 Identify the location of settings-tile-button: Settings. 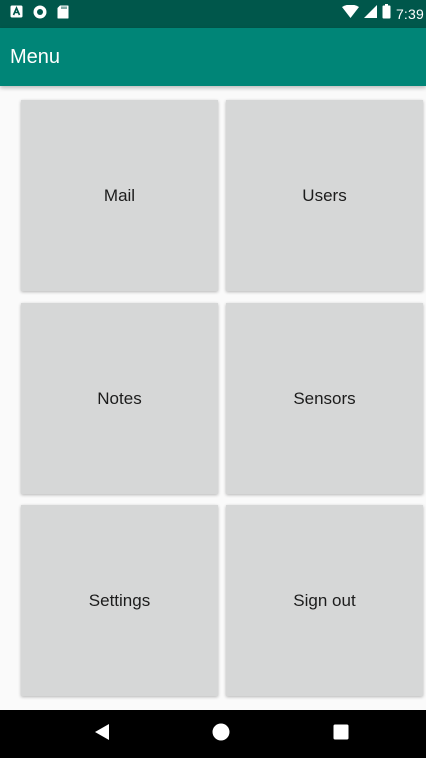
(119, 600).